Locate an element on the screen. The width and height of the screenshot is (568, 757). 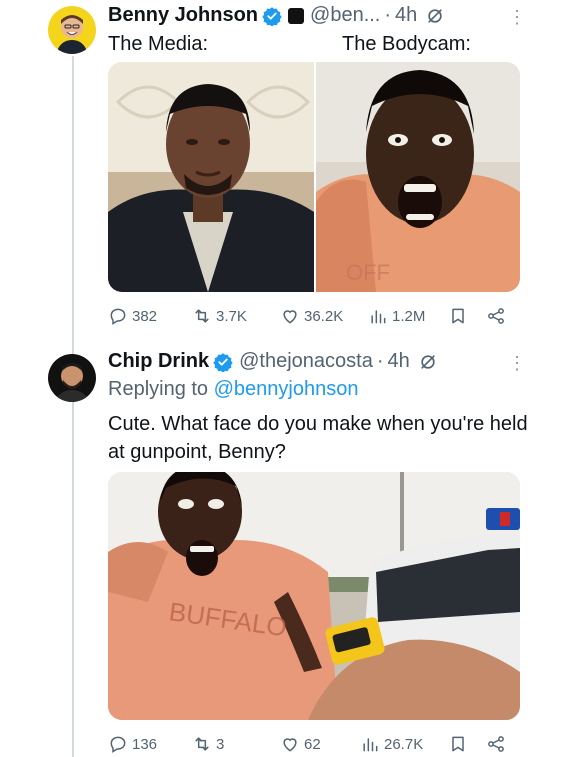
repost-button: 3.7K is located at coordinates (219, 316).